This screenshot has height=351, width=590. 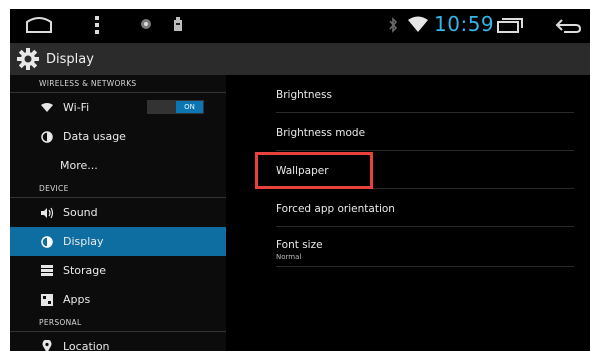 What do you see at coordinates (118, 84) in the screenshot?
I see `section-header-wireless: WIRELESS & NETWORKS` at bounding box center [118, 84].